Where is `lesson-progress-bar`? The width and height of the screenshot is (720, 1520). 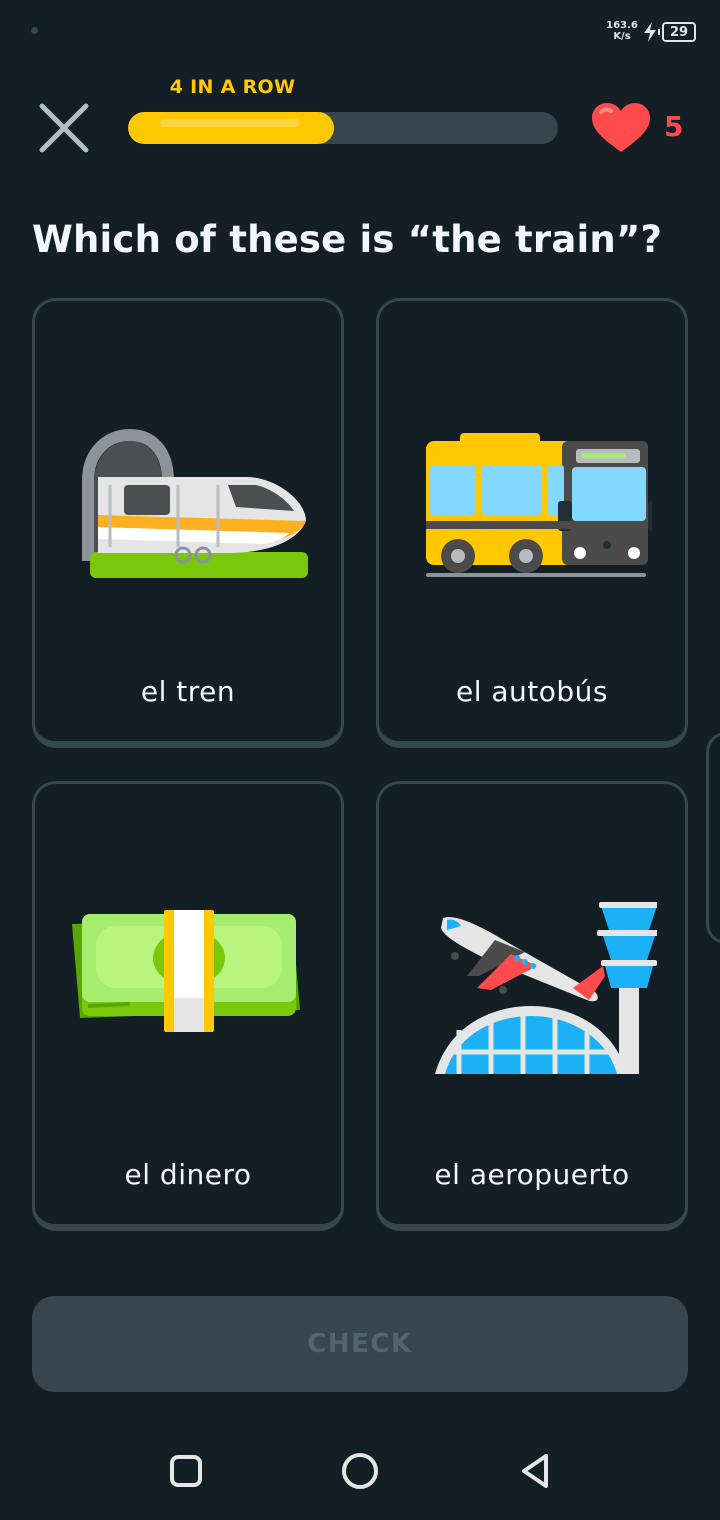 lesson-progress-bar is located at coordinates (343, 128).